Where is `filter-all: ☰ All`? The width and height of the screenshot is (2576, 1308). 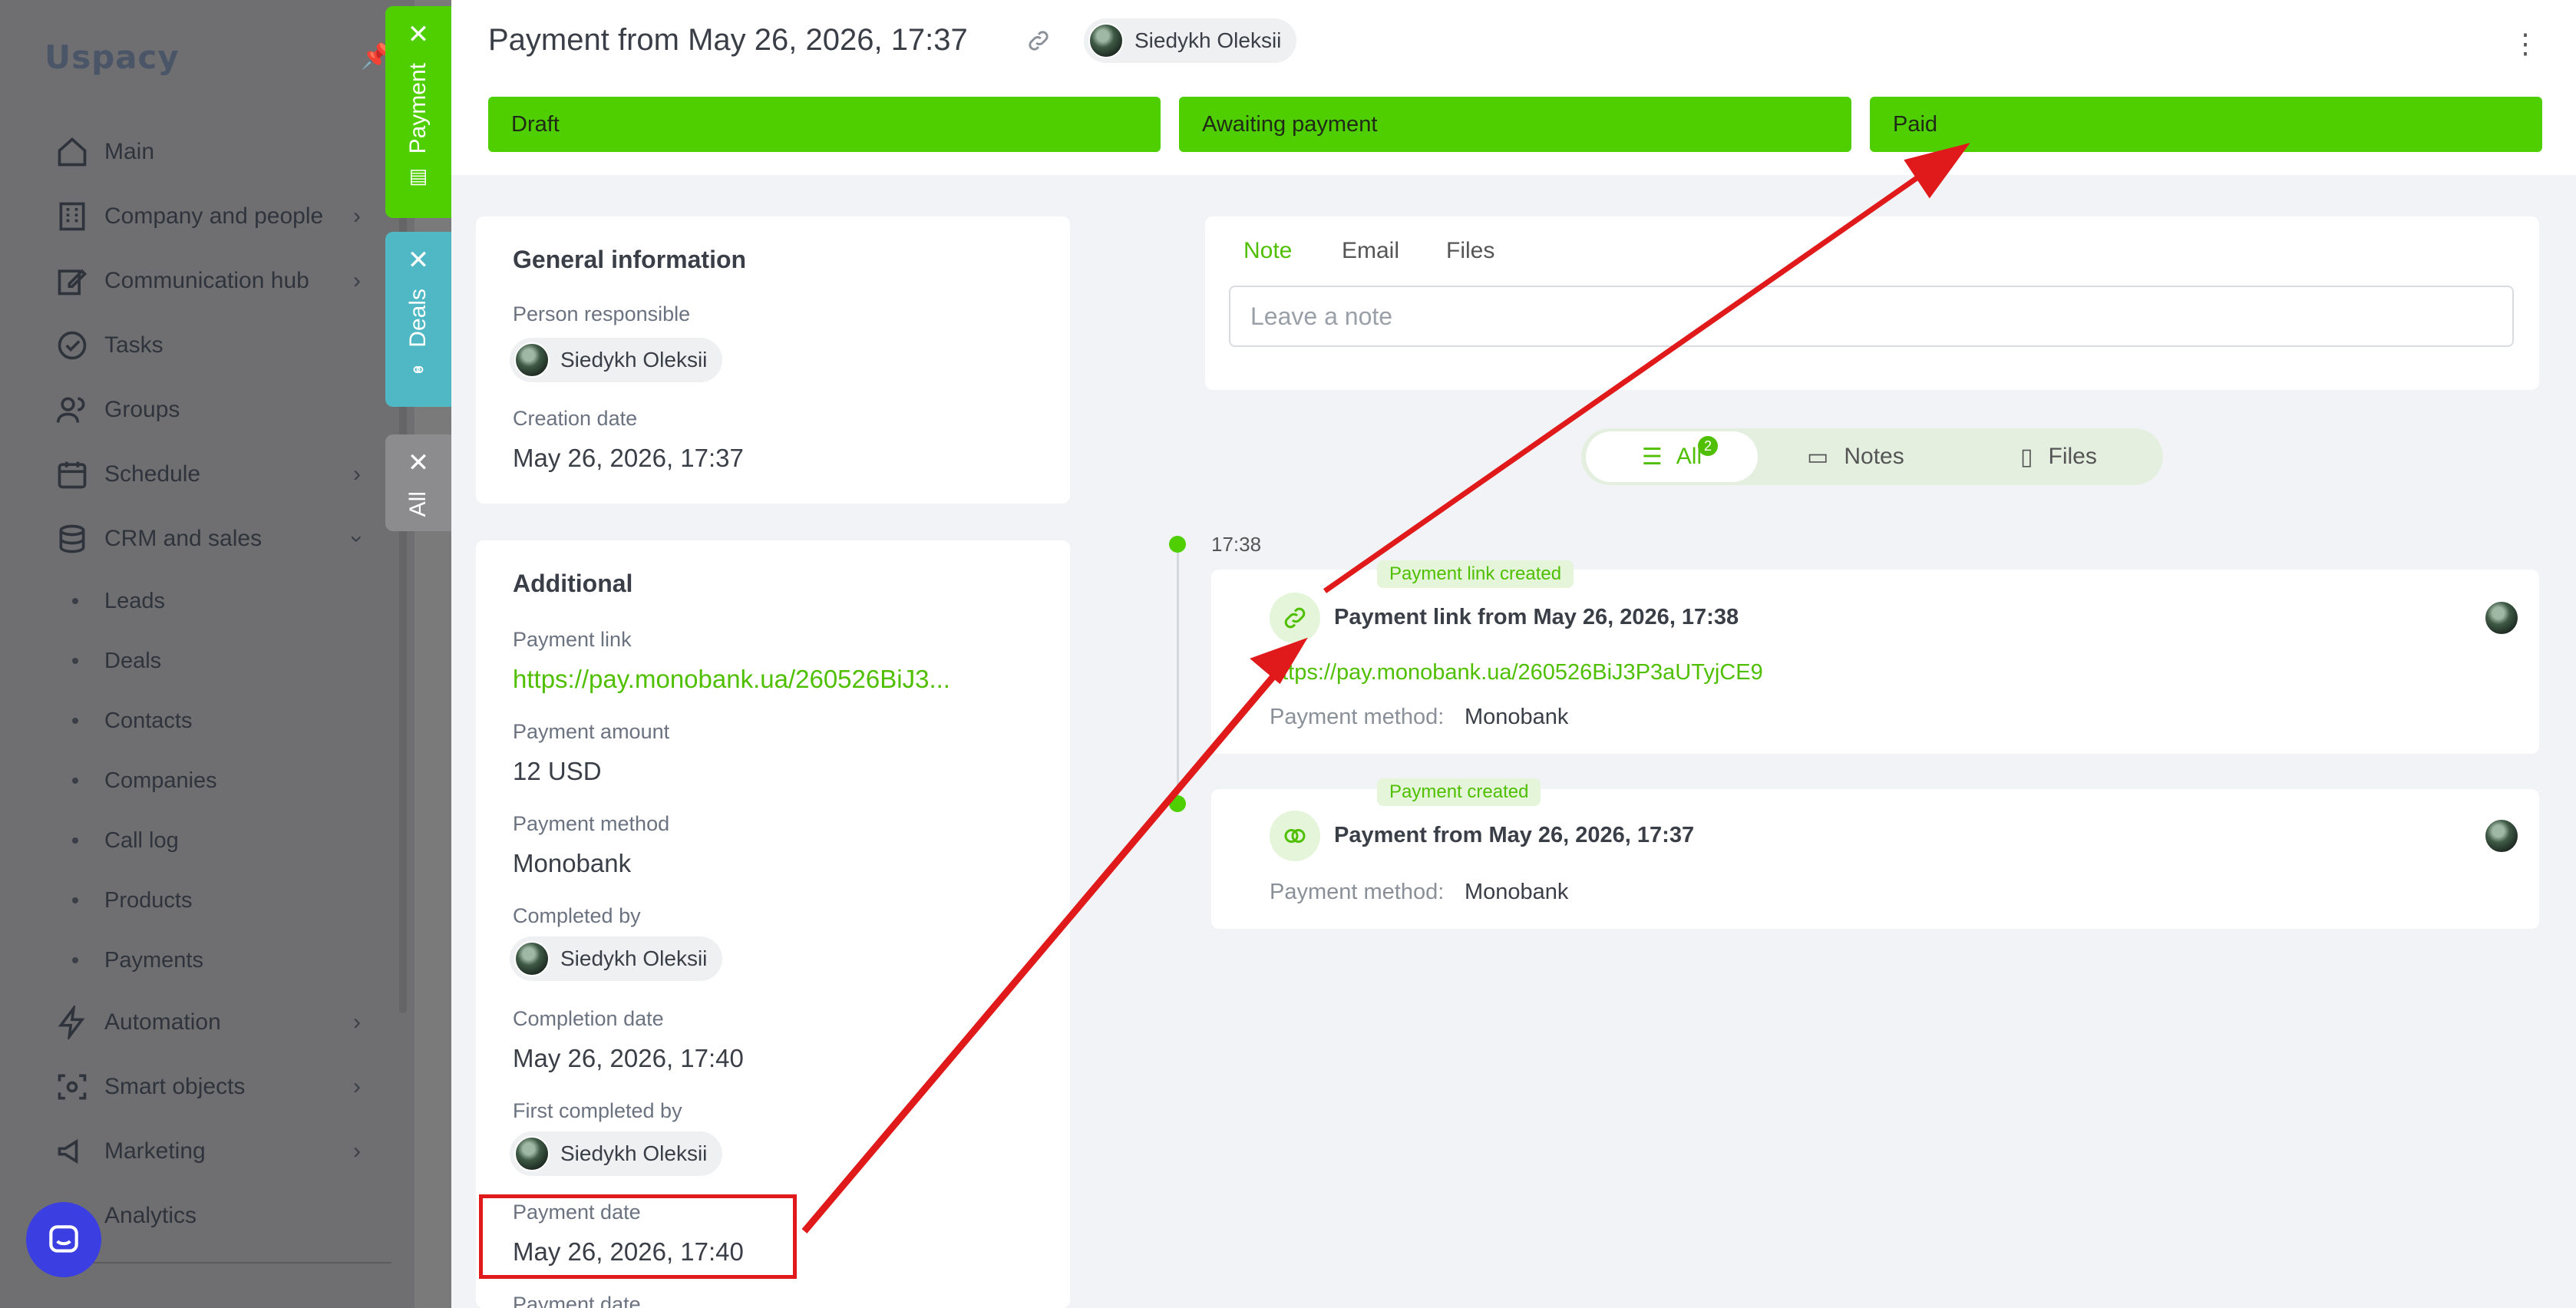
filter-all: ☰ All is located at coordinates (1672, 456).